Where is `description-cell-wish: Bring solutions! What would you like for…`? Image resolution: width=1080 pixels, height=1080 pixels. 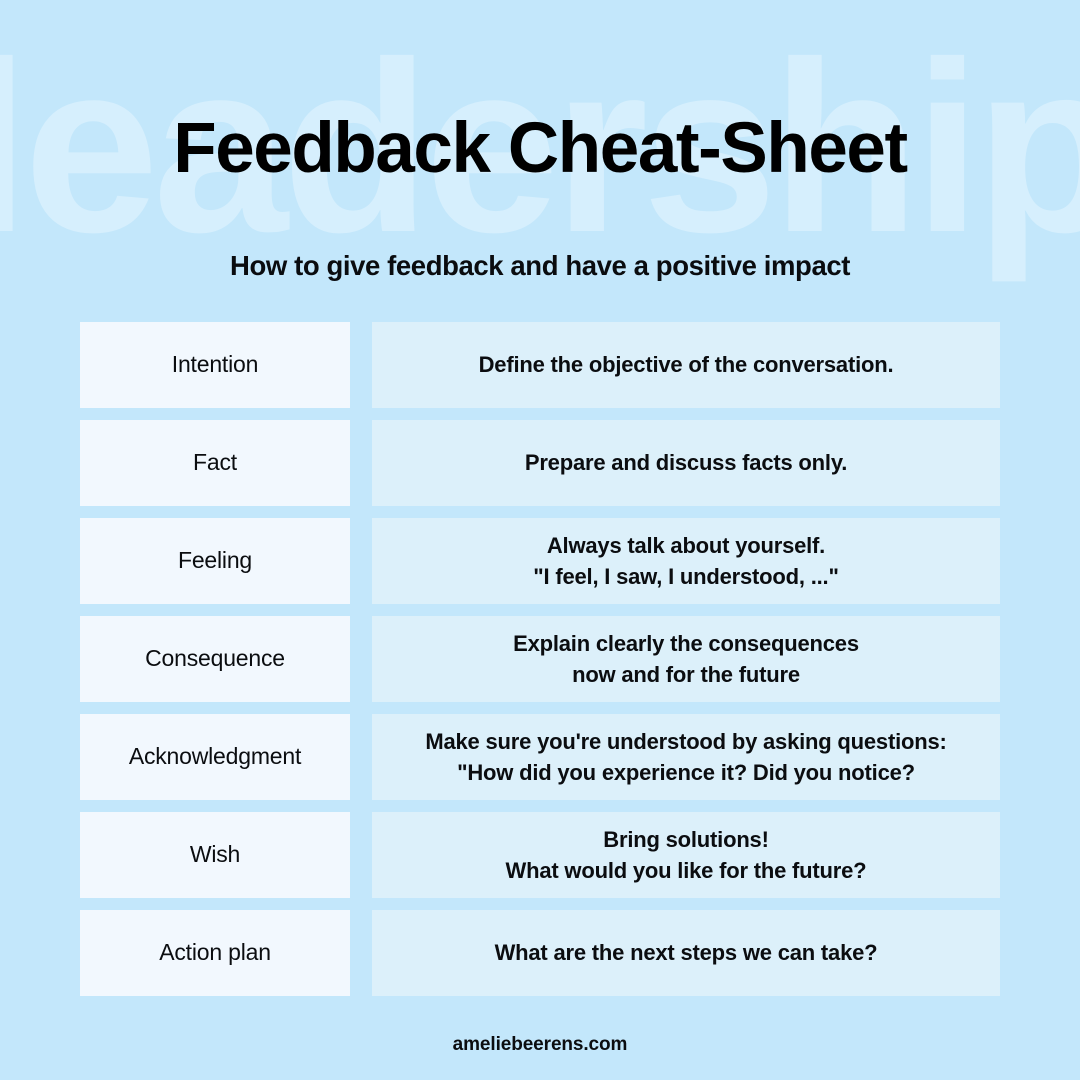
description-cell-wish: Bring solutions! What would you like for… is located at coordinates (686, 855).